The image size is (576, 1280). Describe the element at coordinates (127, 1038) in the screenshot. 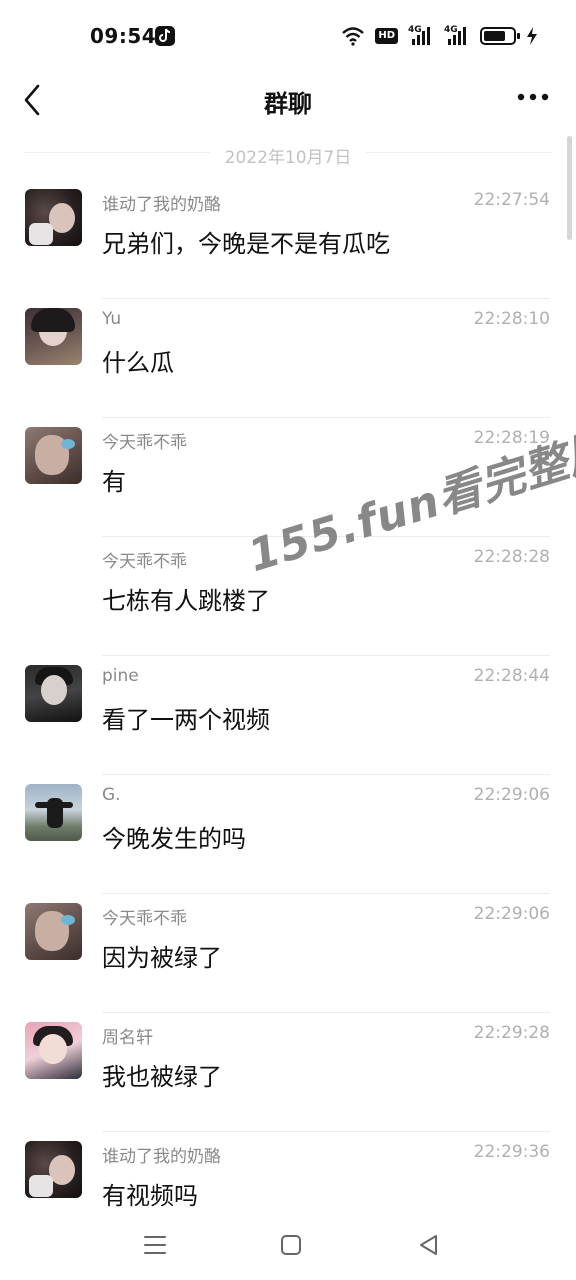

I see `sender-name: 周名轩` at that location.